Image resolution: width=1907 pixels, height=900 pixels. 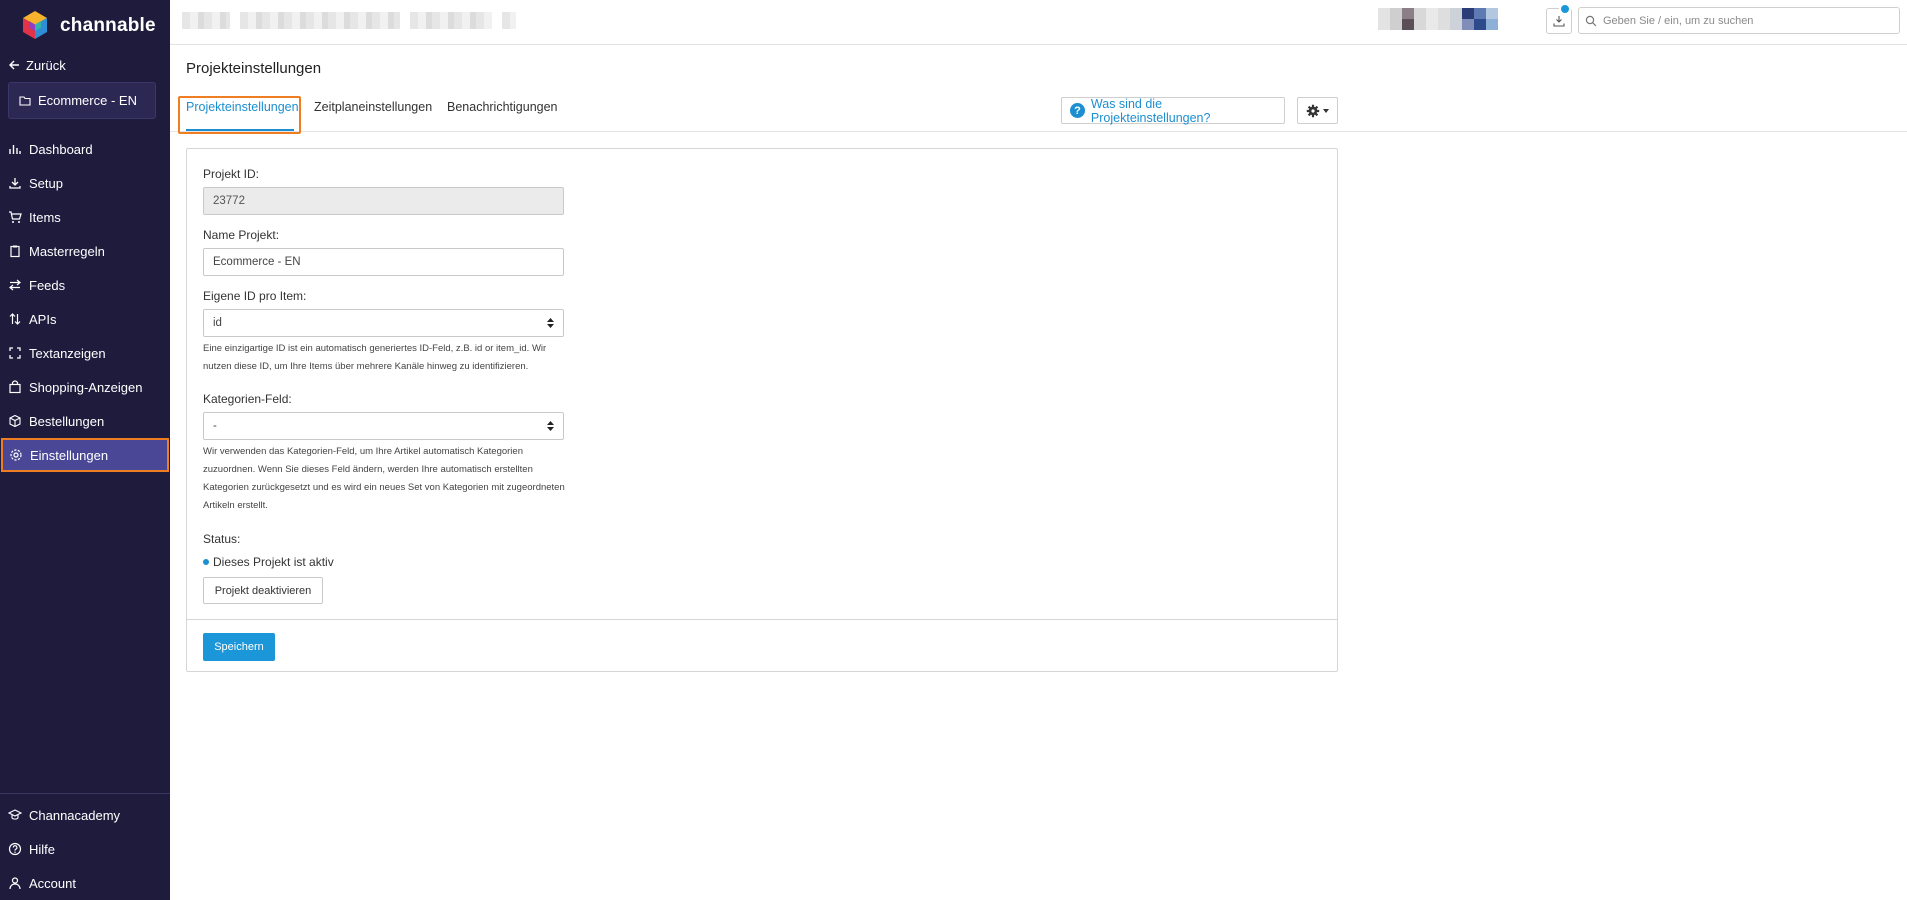 I want to click on sidebar-bottom-nav: Channacademy Hilfe Account, so click(x=85, y=846).